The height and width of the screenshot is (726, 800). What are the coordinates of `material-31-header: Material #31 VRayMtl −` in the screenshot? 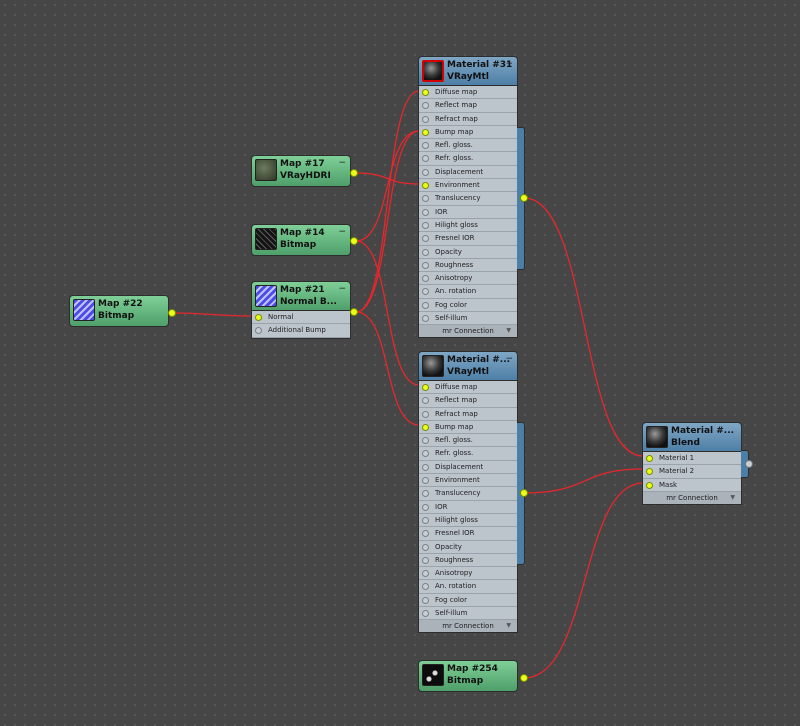 It's located at (468, 71).